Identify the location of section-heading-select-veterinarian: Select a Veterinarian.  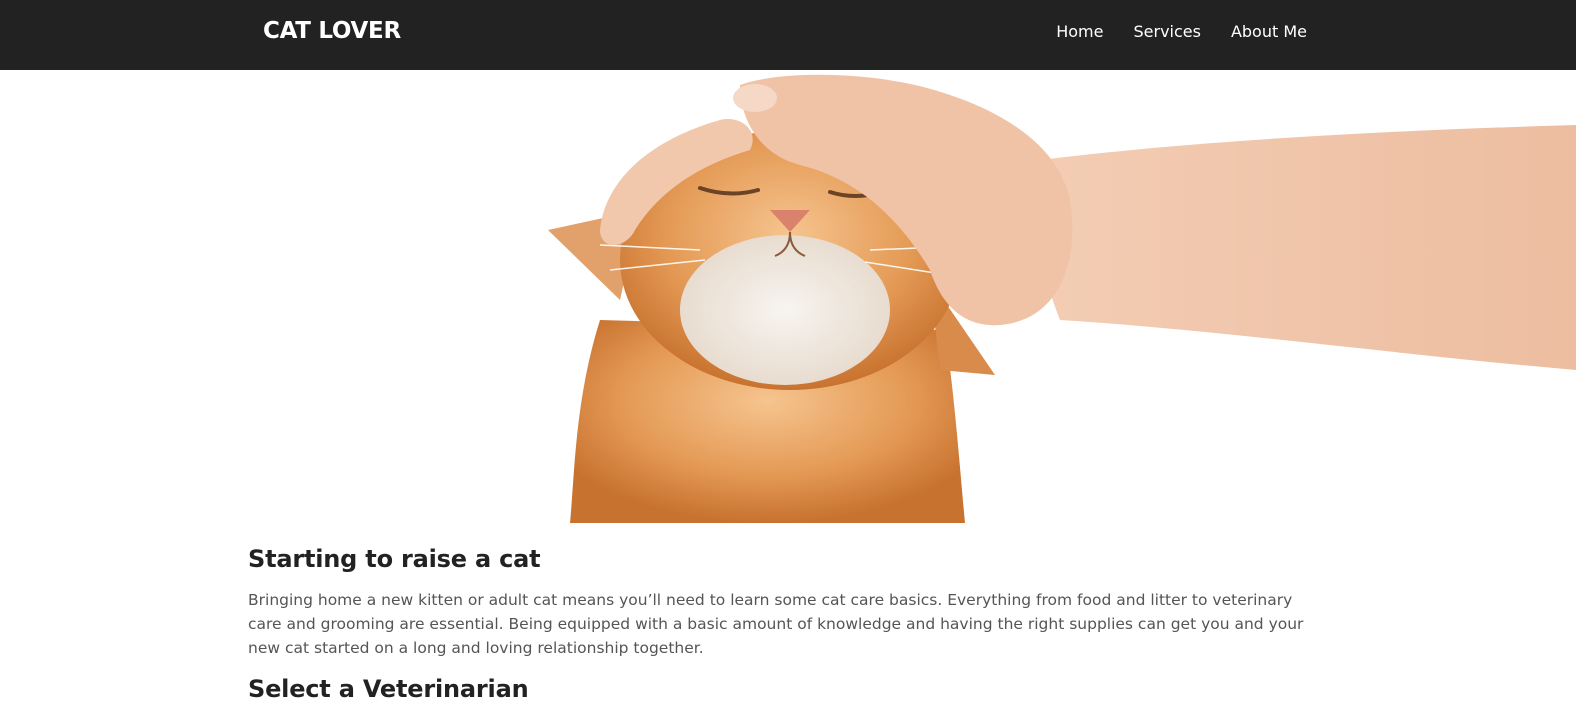
(388, 689).